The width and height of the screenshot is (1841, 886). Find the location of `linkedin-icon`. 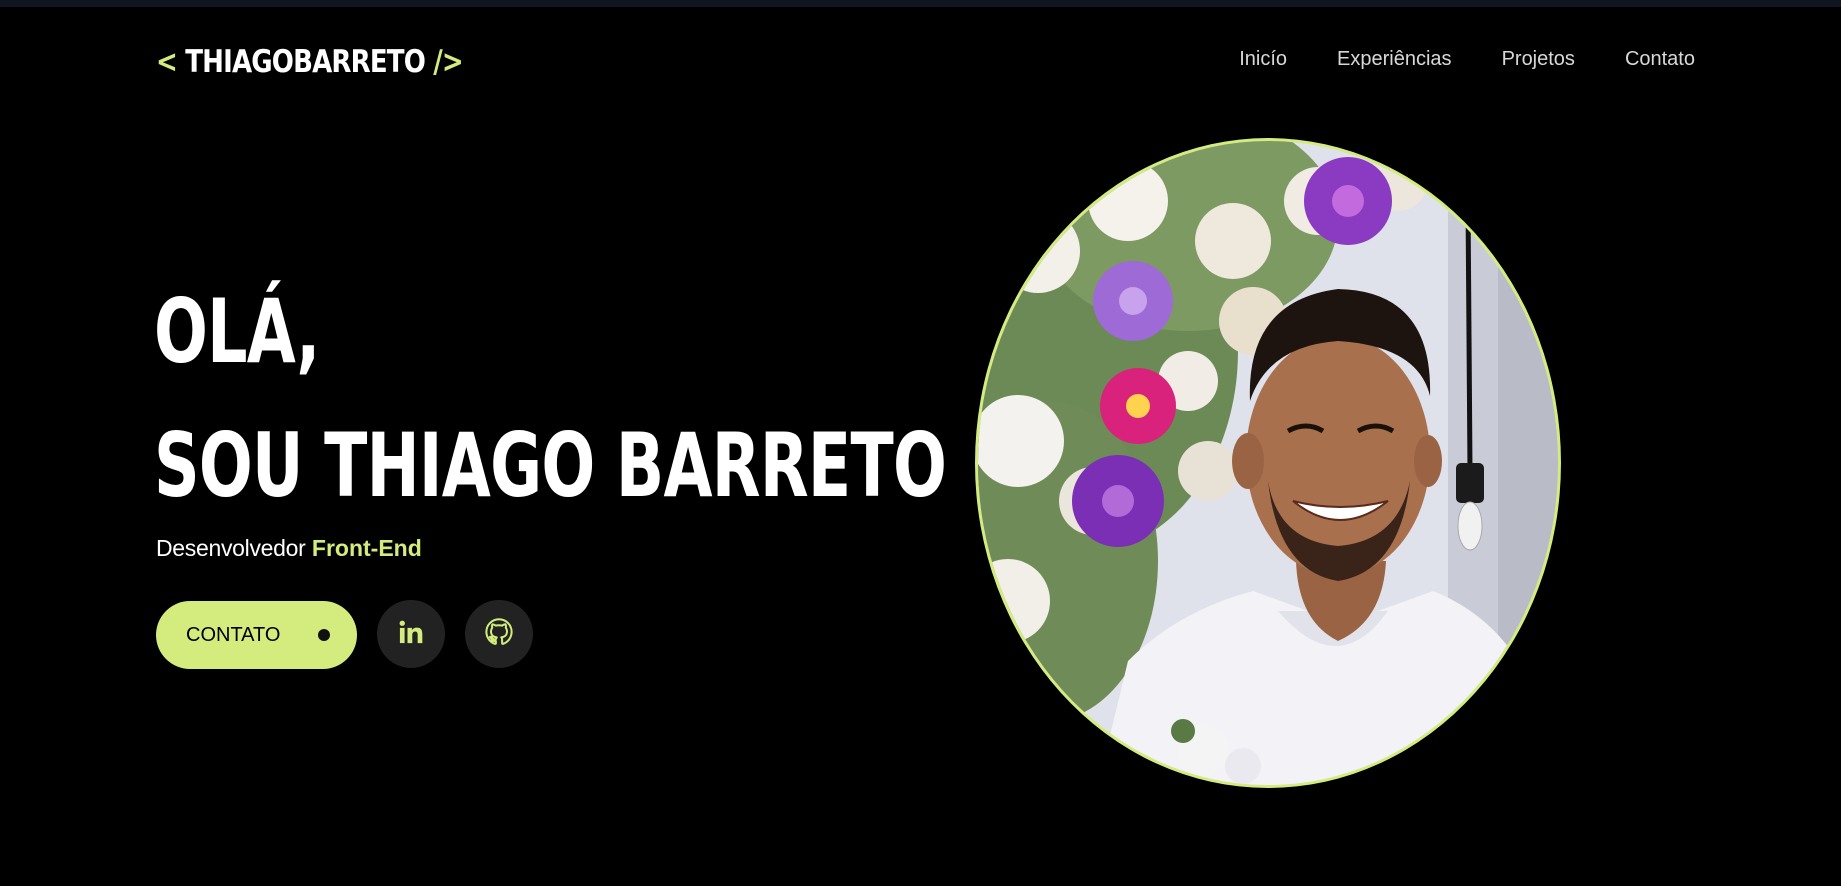

linkedin-icon is located at coordinates (411, 634).